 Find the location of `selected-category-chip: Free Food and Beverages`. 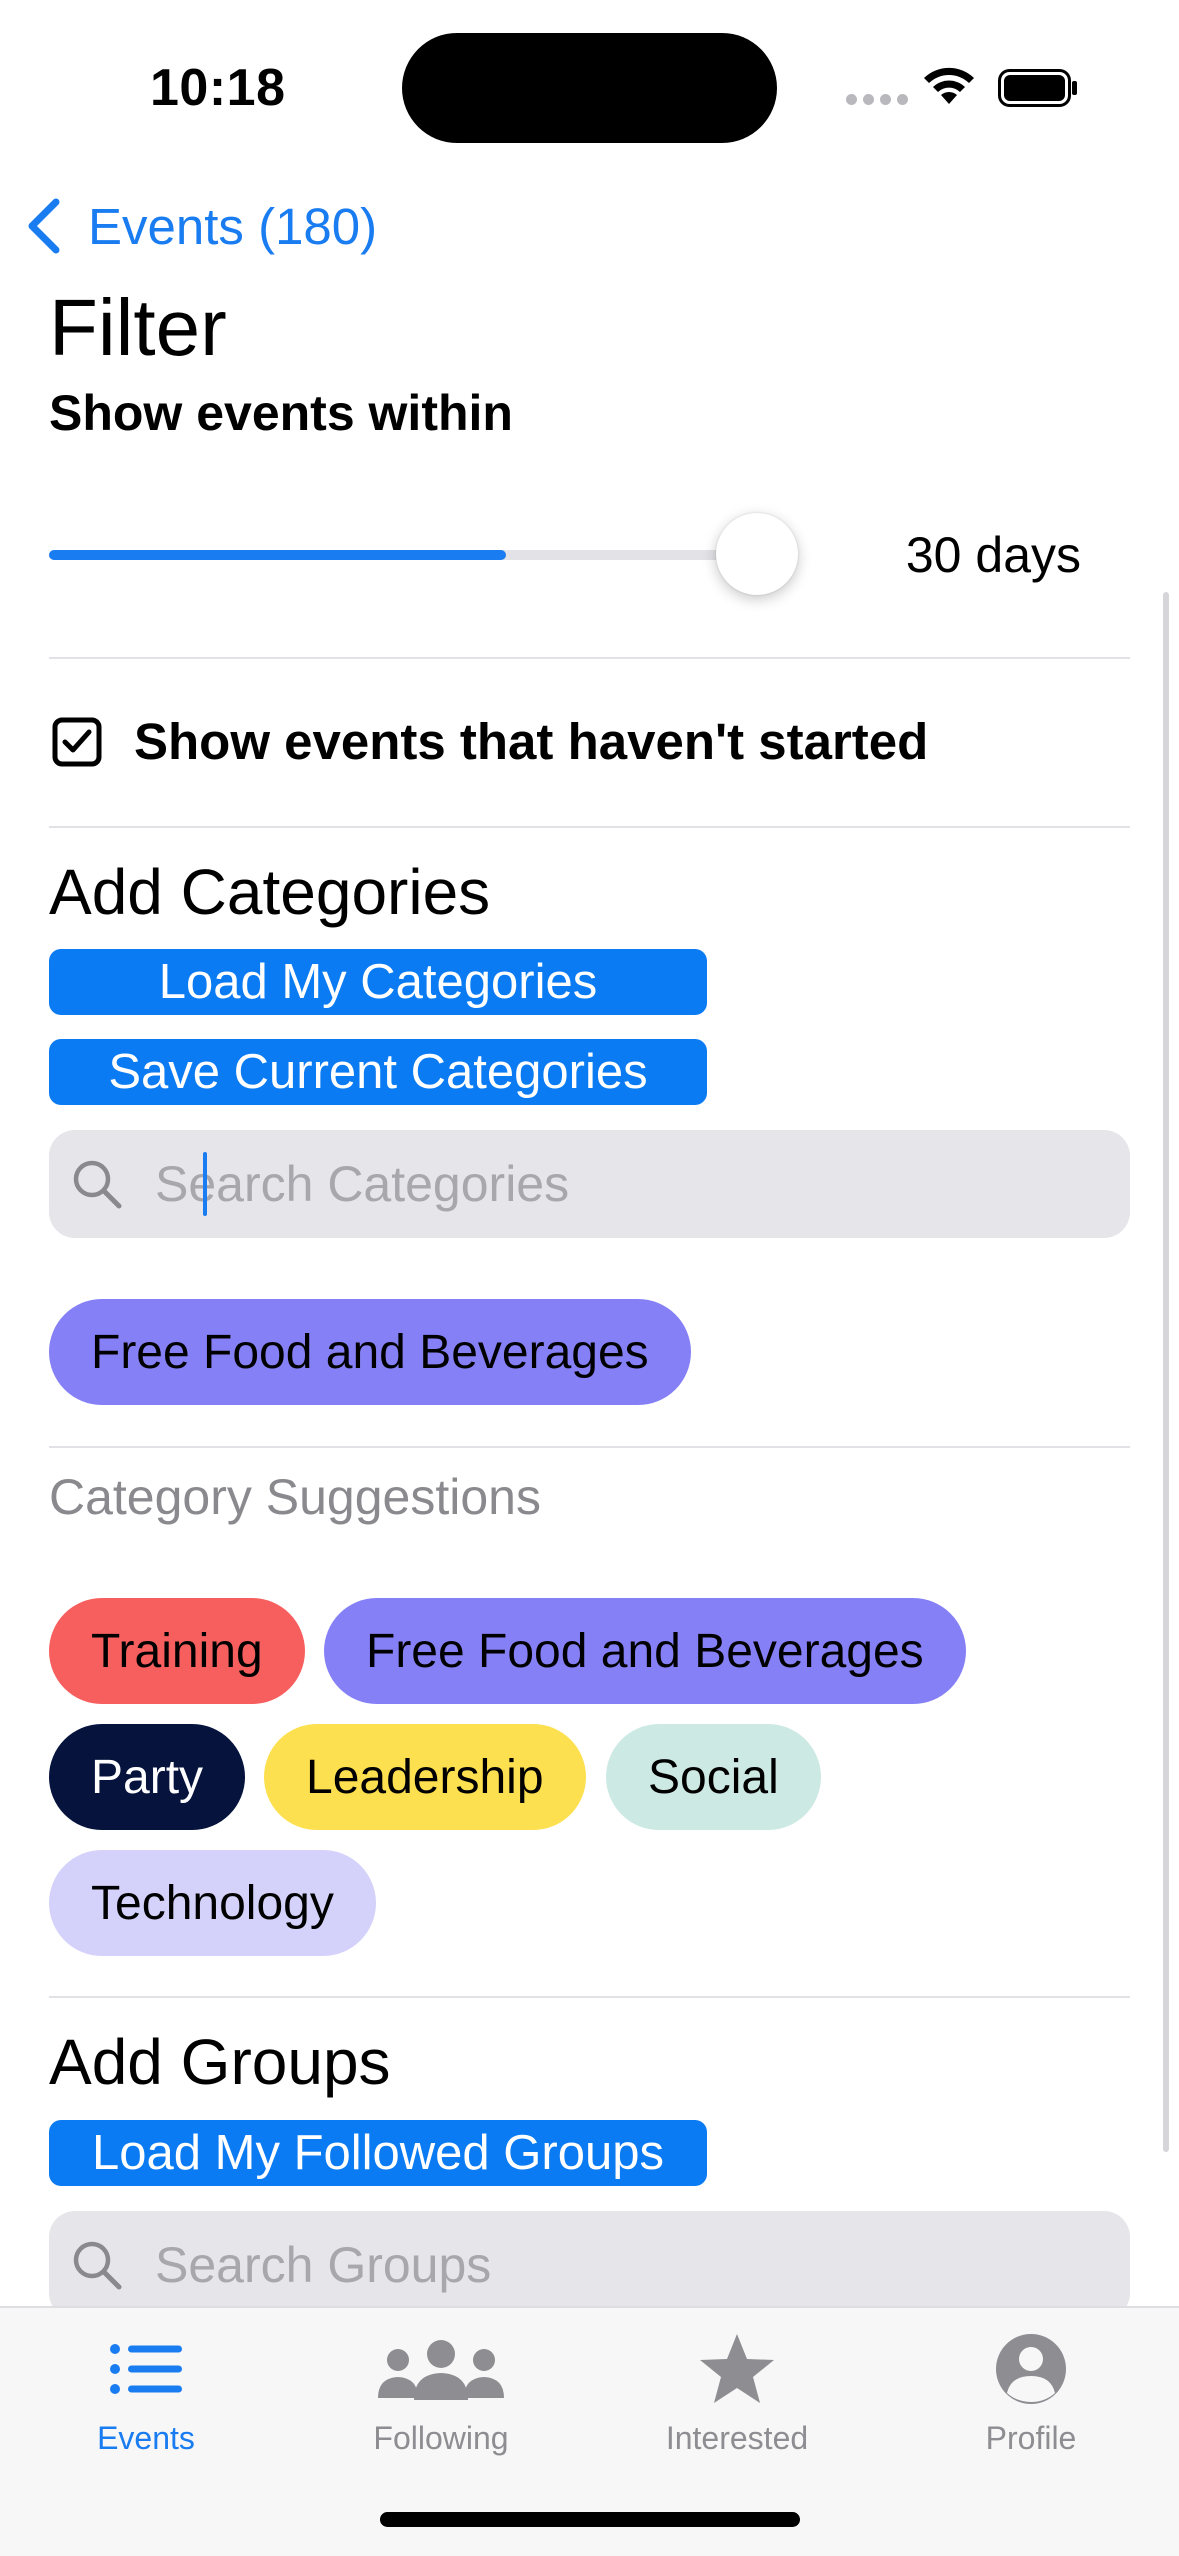

selected-category-chip: Free Food and Beverages is located at coordinates (370, 1352).